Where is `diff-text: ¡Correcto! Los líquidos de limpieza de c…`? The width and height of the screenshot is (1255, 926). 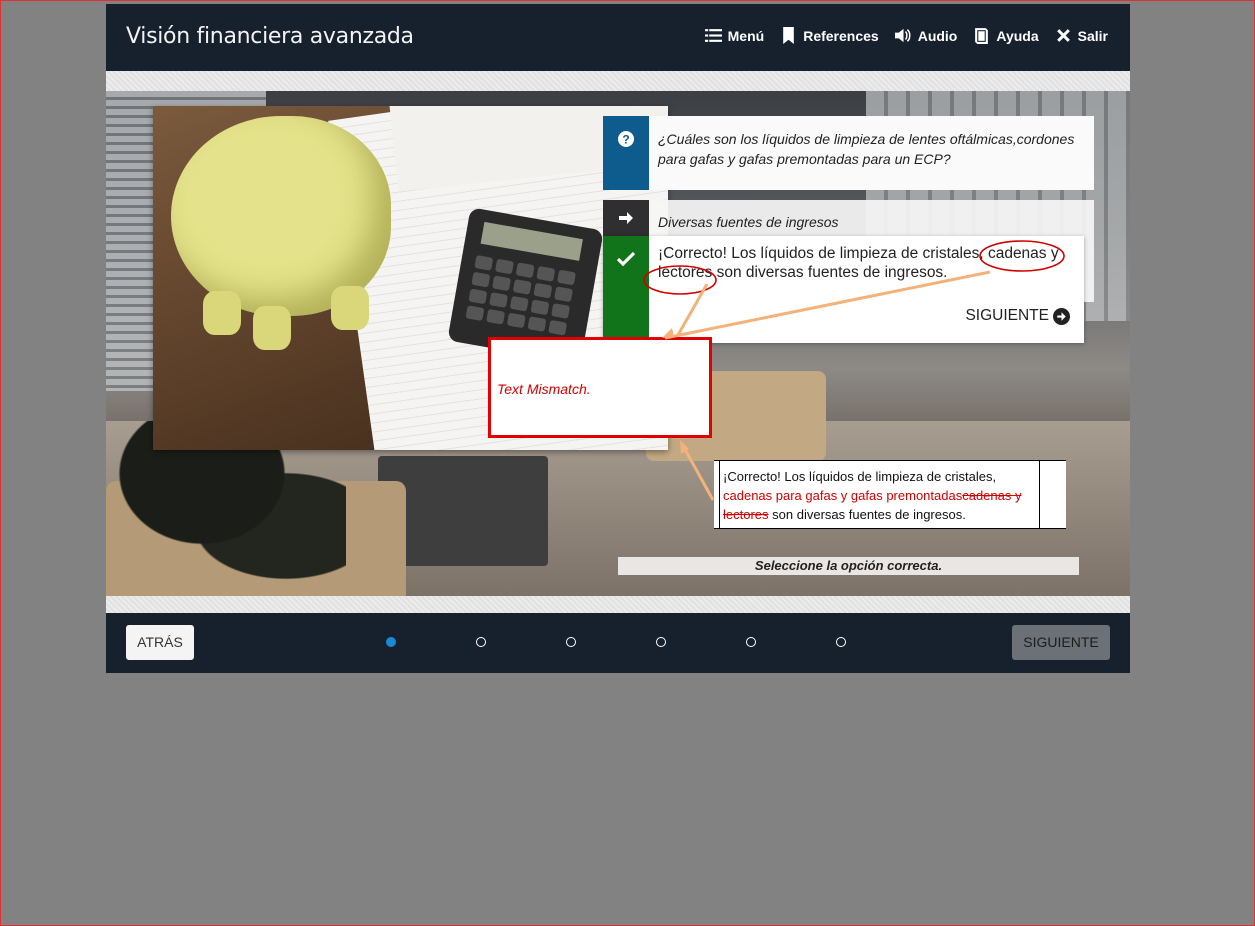 diff-text: ¡Correcto! Los líquidos de limpieza de c… is located at coordinates (883, 495).